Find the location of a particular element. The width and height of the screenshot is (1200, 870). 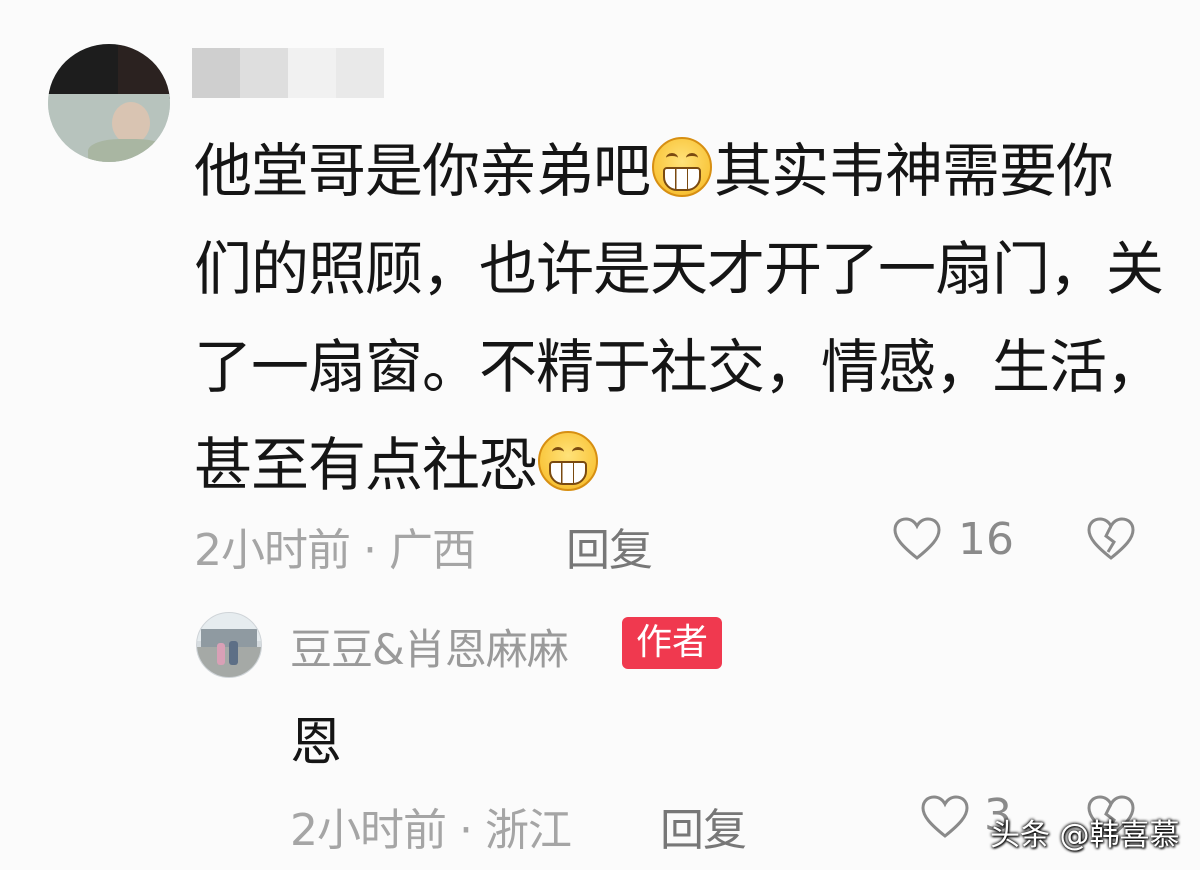

comment-location: 广西 is located at coordinates (432, 550).